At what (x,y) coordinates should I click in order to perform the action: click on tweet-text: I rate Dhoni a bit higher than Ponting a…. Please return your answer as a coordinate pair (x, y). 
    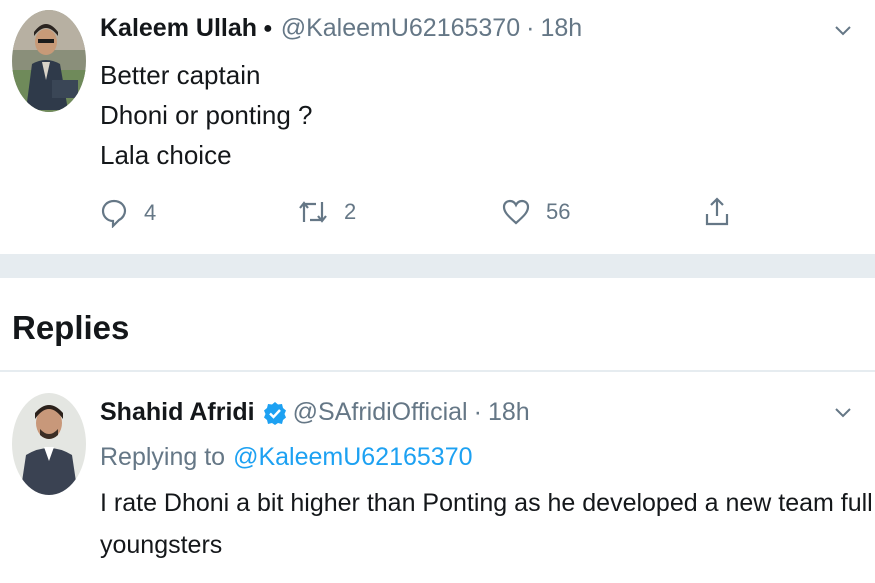
    Looking at the image, I should click on (487, 524).